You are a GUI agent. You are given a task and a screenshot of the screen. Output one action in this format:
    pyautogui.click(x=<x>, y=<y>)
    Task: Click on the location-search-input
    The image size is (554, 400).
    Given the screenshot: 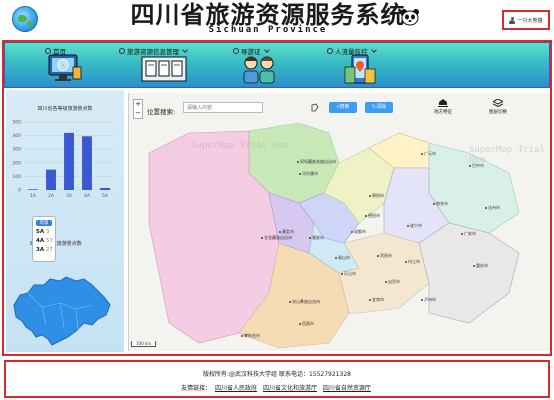 What is the action you would take?
    pyautogui.click(x=223, y=107)
    